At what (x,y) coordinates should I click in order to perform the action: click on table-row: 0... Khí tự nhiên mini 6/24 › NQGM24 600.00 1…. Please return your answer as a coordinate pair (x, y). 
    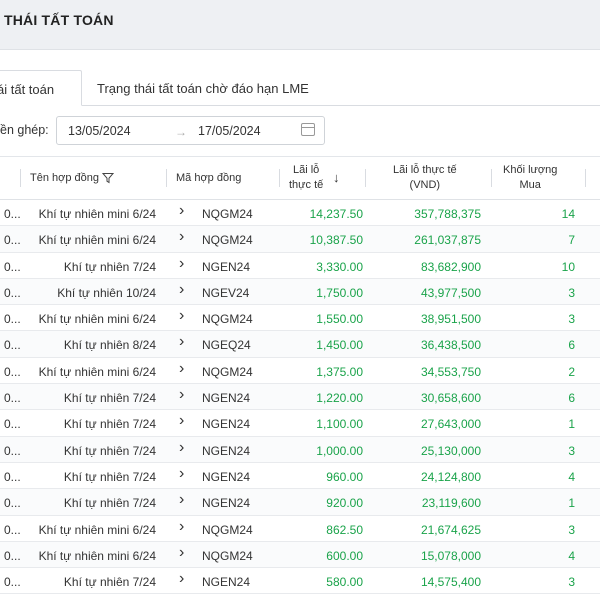
    Looking at the image, I should click on (300, 555).